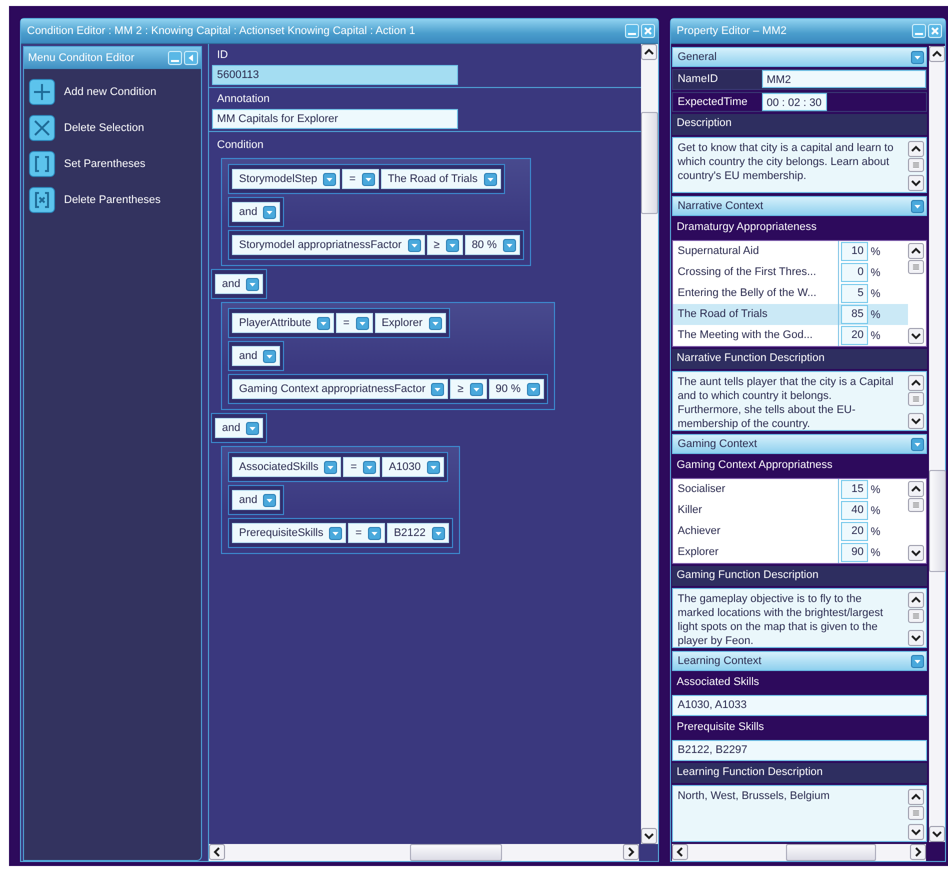 The width and height of the screenshot is (948, 870). What do you see at coordinates (191, 58) in the screenshot?
I see `collapse-left-icon` at bounding box center [191, 58].